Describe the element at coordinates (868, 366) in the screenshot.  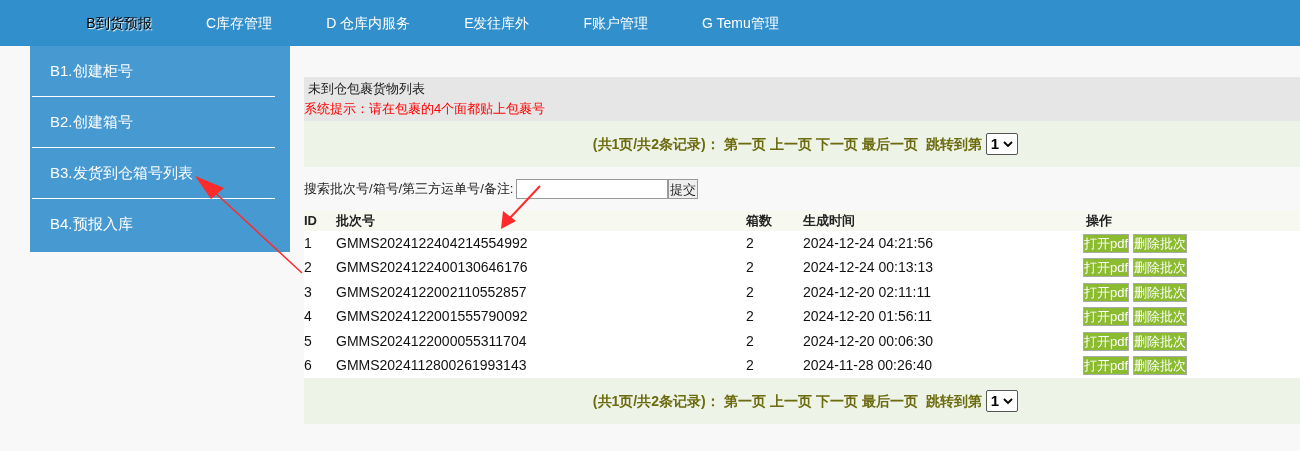
I see `table-cell-text: 2024-11-28 00:26:40` at that location.